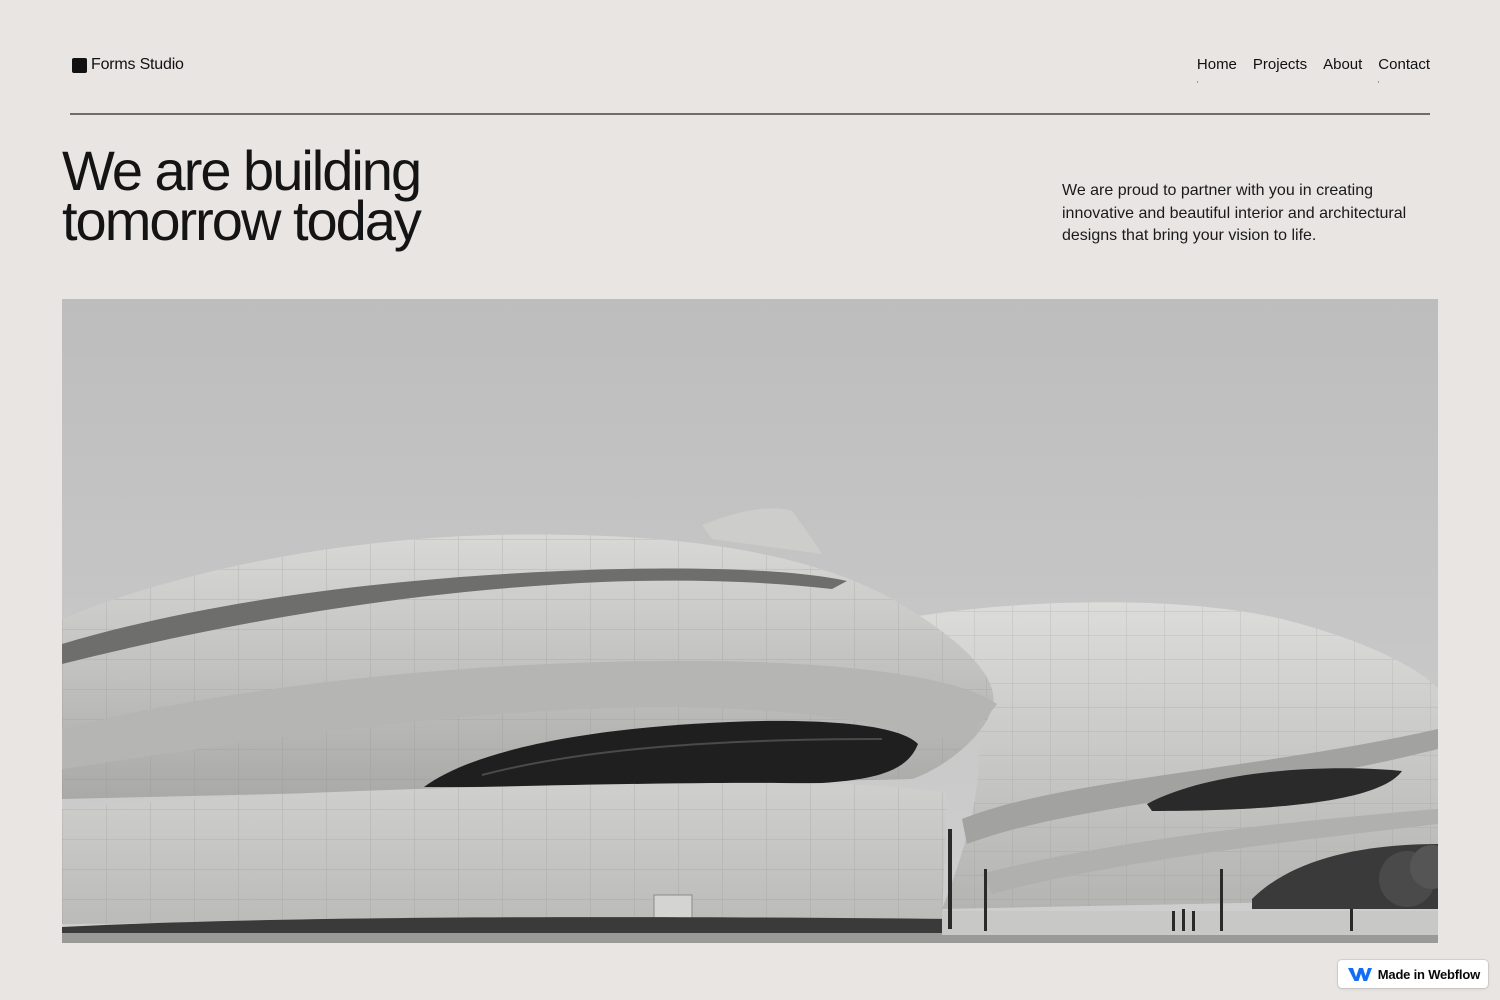 Image resolution: width=1500 pixels, height=1000 pixels. What do you see at coordinates (79, 65) in the screenshot?
I see `square-logo-icon` at bounding box center [79, 65].